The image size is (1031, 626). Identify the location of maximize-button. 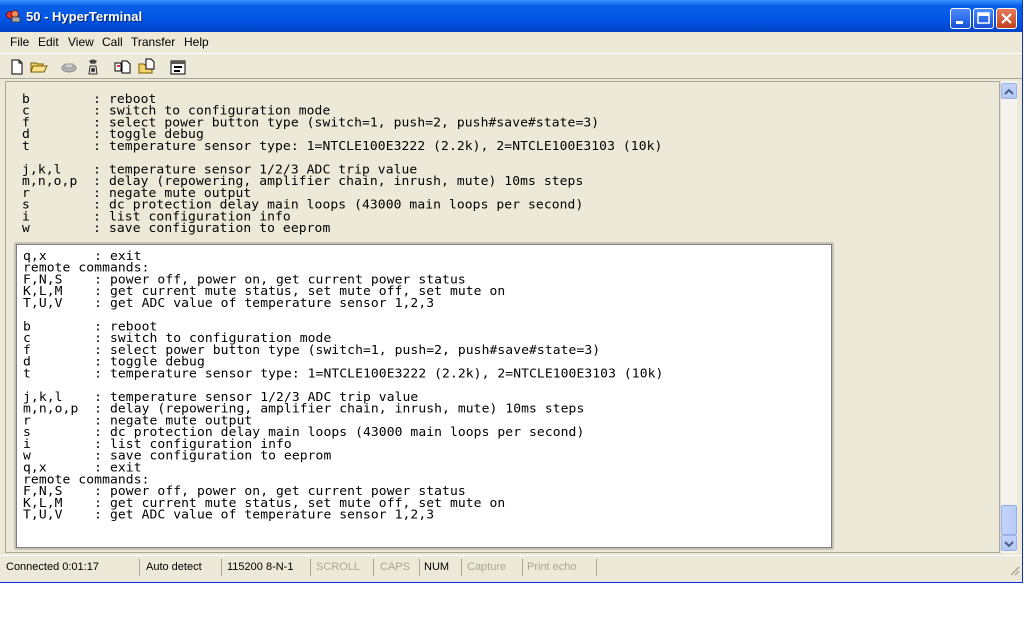
(983, 18).